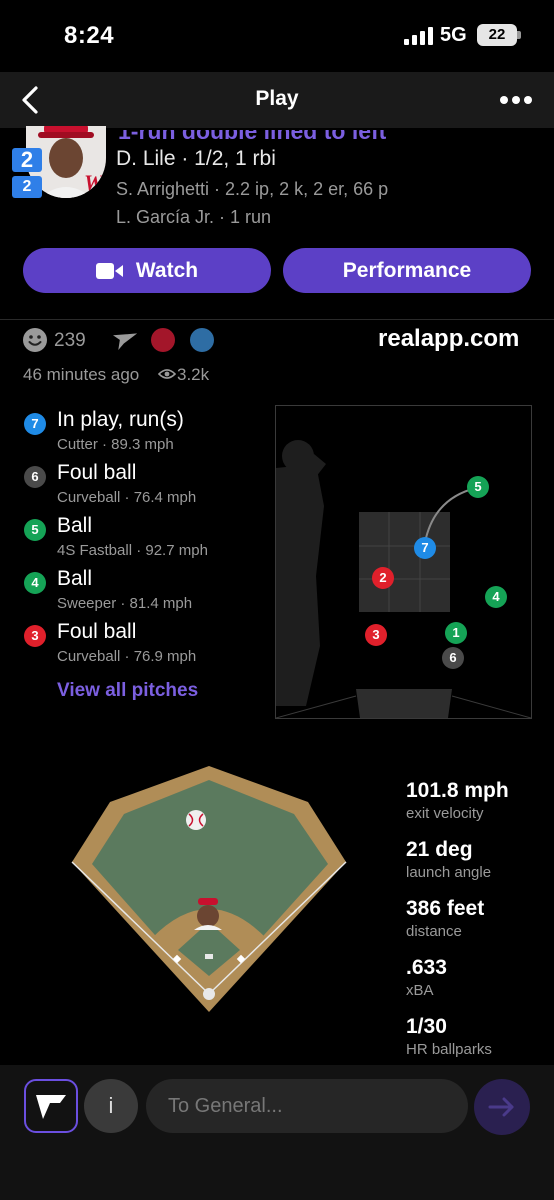 The height and width of the screenshot is (1200, 554). What do you see at coordinates (35, 424) in the screenshot?
I see `pitch-number: 7` at bounding box center [35, 424].